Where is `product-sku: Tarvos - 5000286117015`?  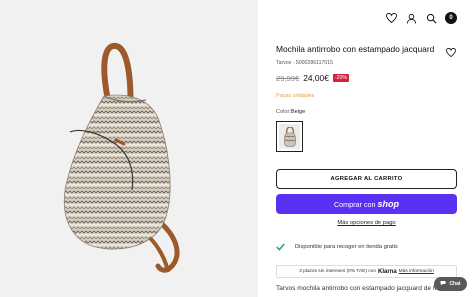 product-sku: Tarvos - 5000286117015 is located at coordinates (305, 63).